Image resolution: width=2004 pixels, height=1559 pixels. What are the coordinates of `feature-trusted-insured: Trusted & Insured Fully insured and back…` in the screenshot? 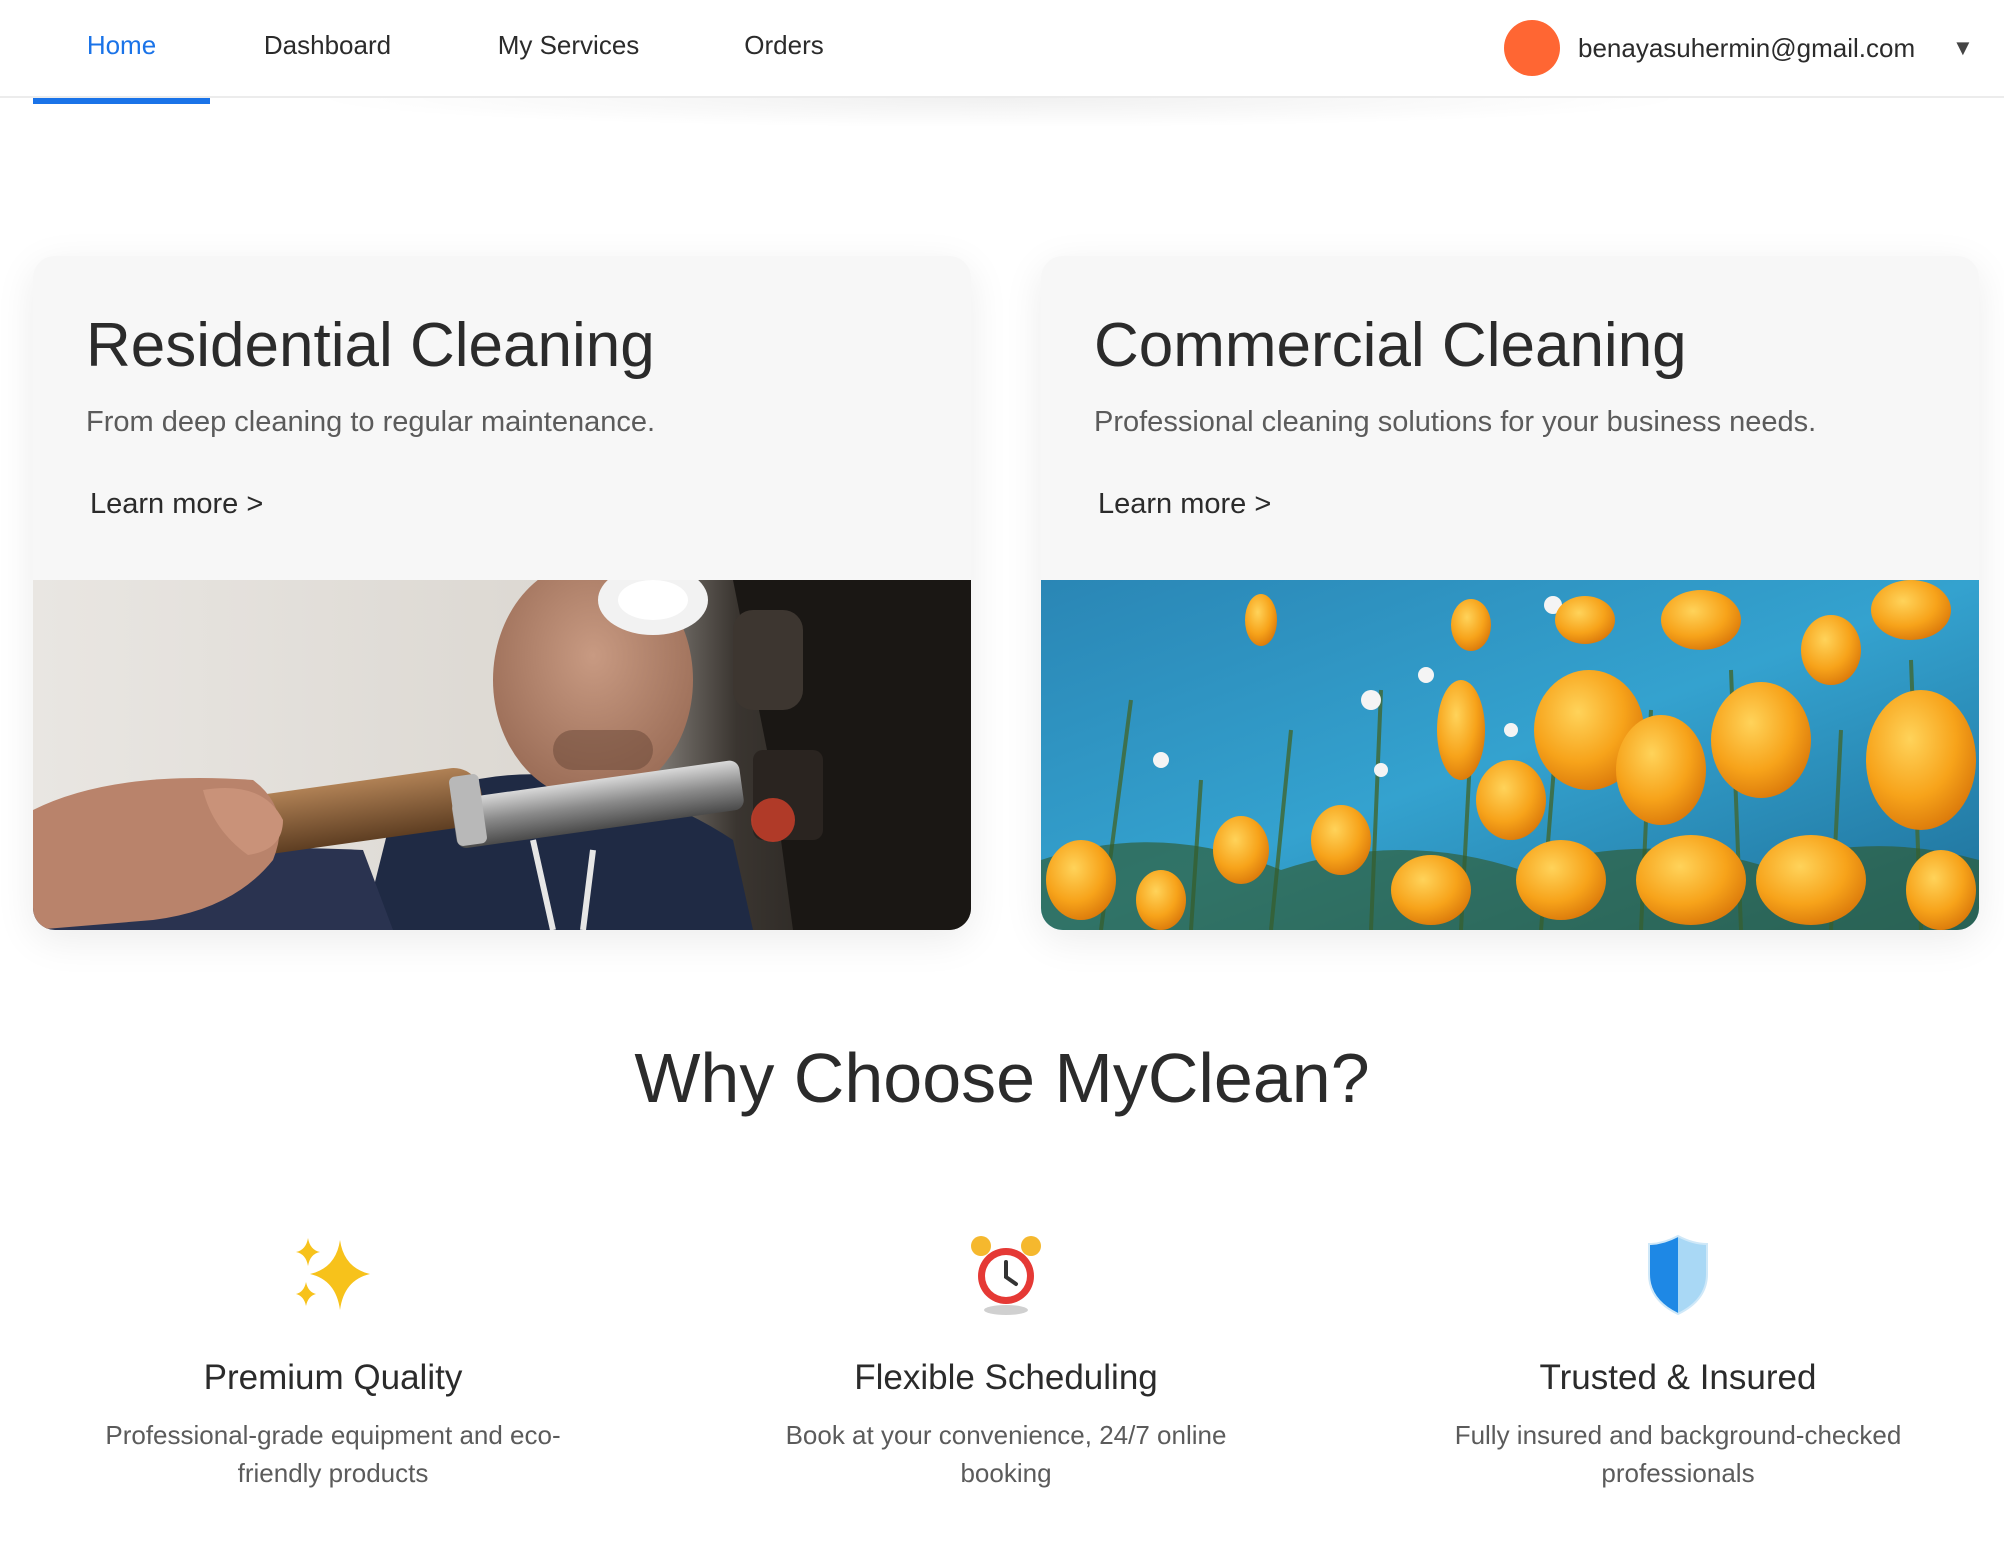 It's located at (1678, 1361).